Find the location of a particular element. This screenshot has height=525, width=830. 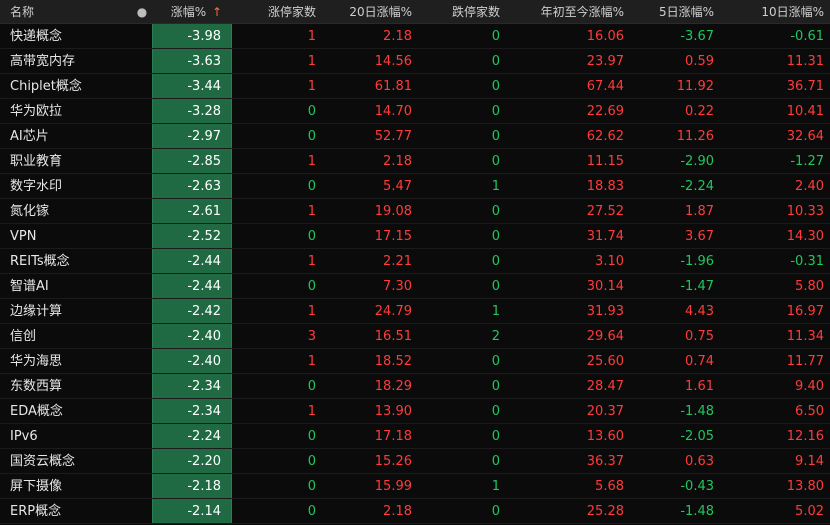

table-row: 屏下摄像 -2.18 0 15.99 1 5.68 -0.43 13.80 is located at coordinates (415, 486).